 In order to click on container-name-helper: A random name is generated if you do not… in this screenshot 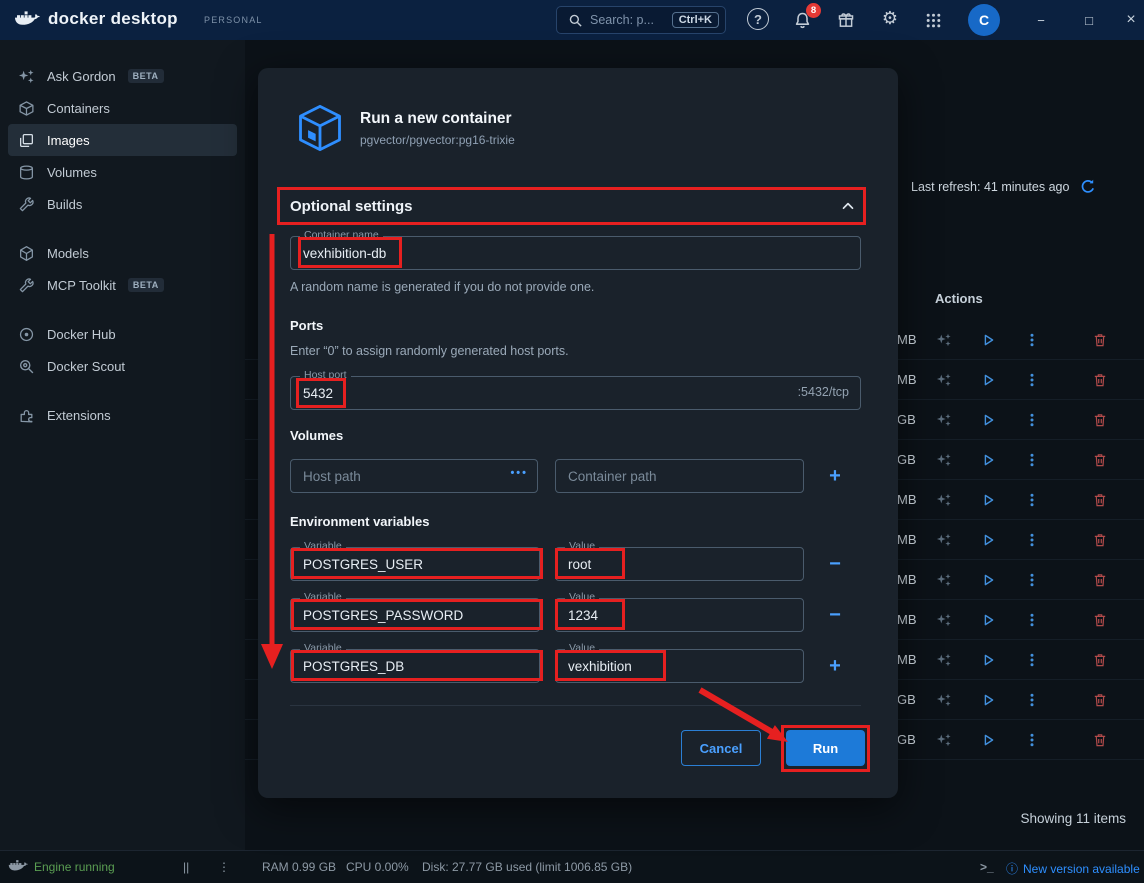, I will do `click(442, 287)`.